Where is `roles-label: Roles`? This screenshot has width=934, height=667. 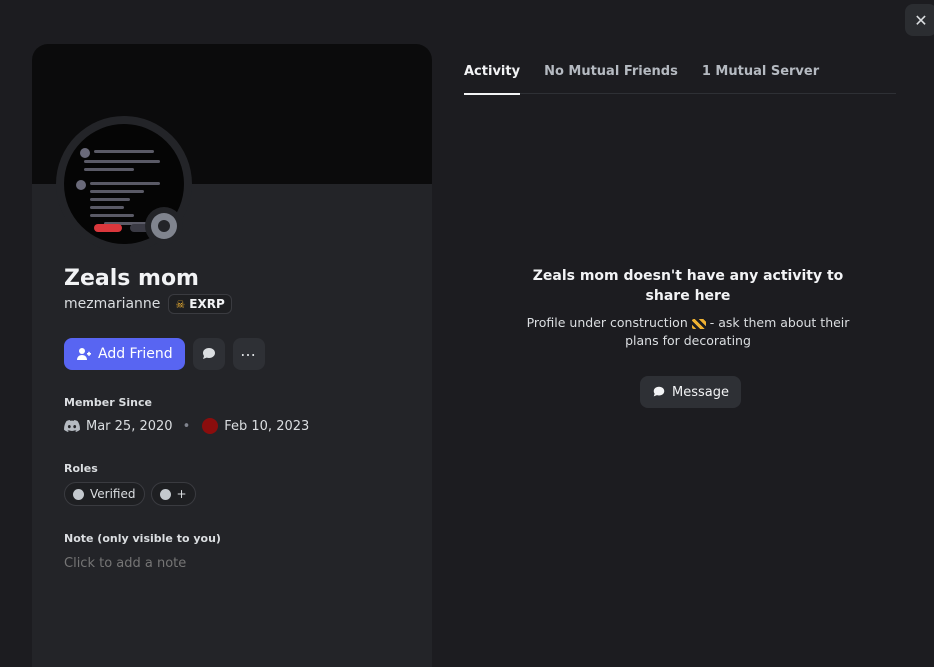 roles-label: Roles is located at coordinates (81, 468).